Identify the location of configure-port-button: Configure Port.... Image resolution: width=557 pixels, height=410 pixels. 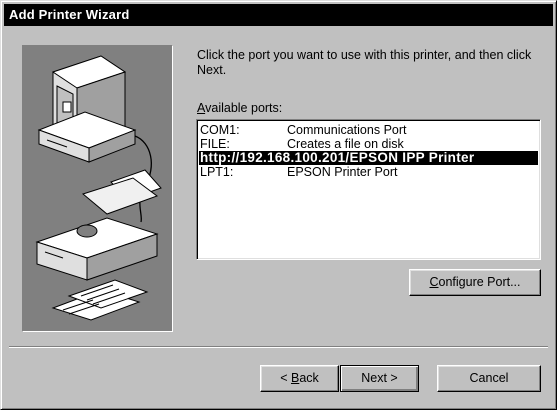
(475, 282).